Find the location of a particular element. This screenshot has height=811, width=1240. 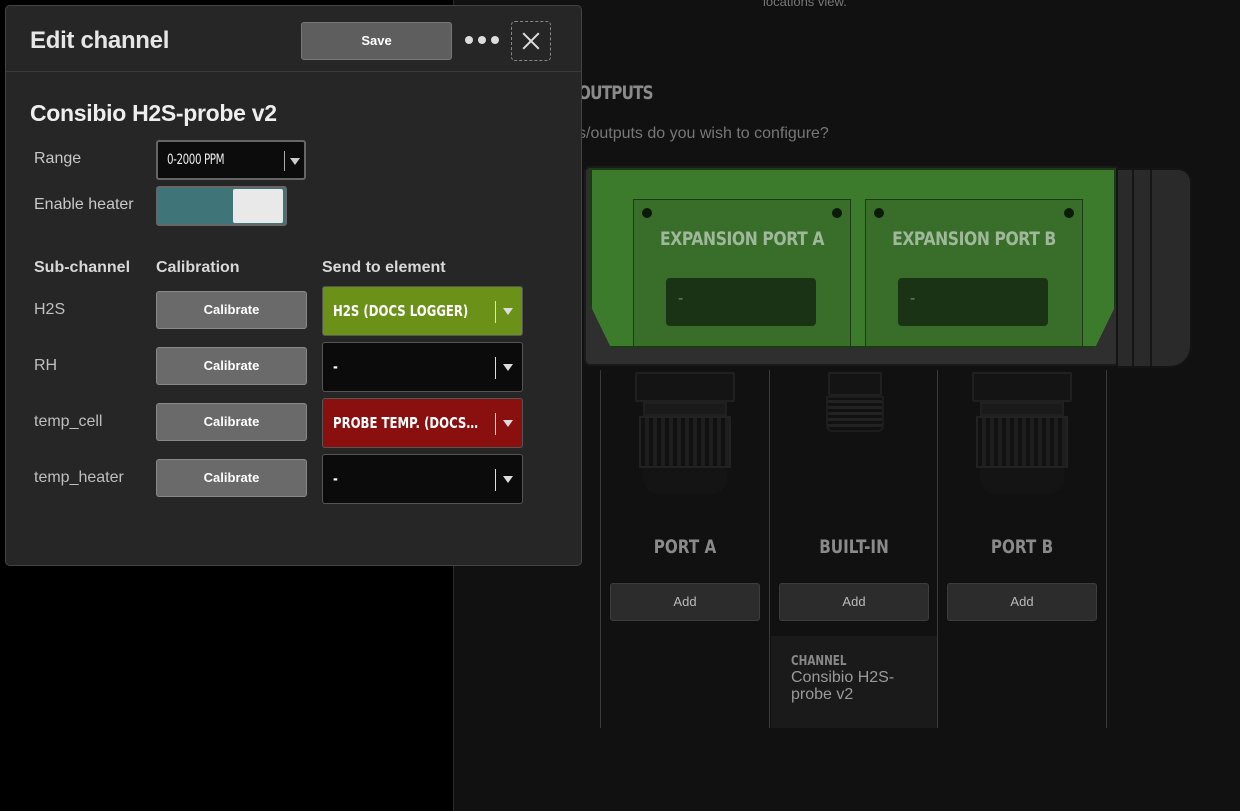

send-to-element-select: PROBE TEMP. (DOCS LOGGER) is located at coordinates (422, 423).